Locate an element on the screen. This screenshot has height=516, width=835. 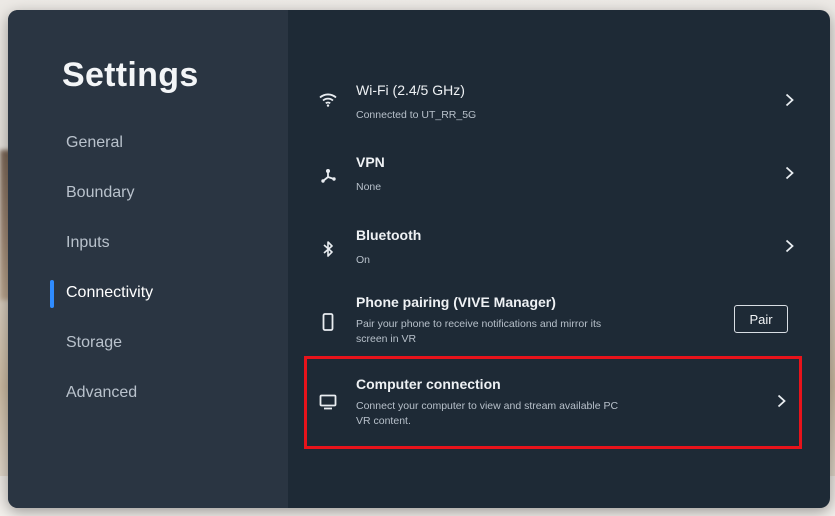
vpn-title: VPN is located at coordinates (370, 162).